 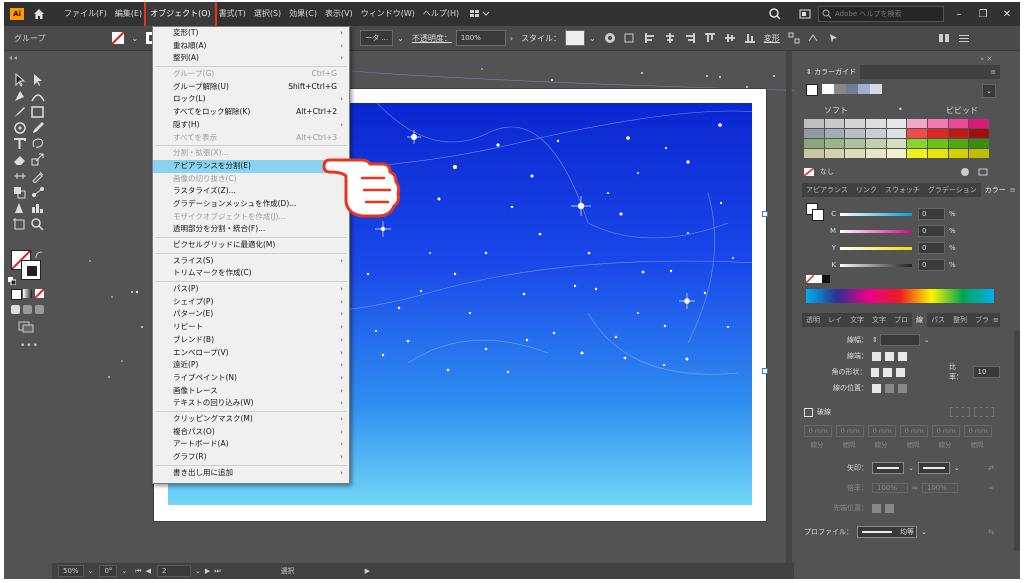 I want to click on transform-link: 変形, so click(x=772, y=38).